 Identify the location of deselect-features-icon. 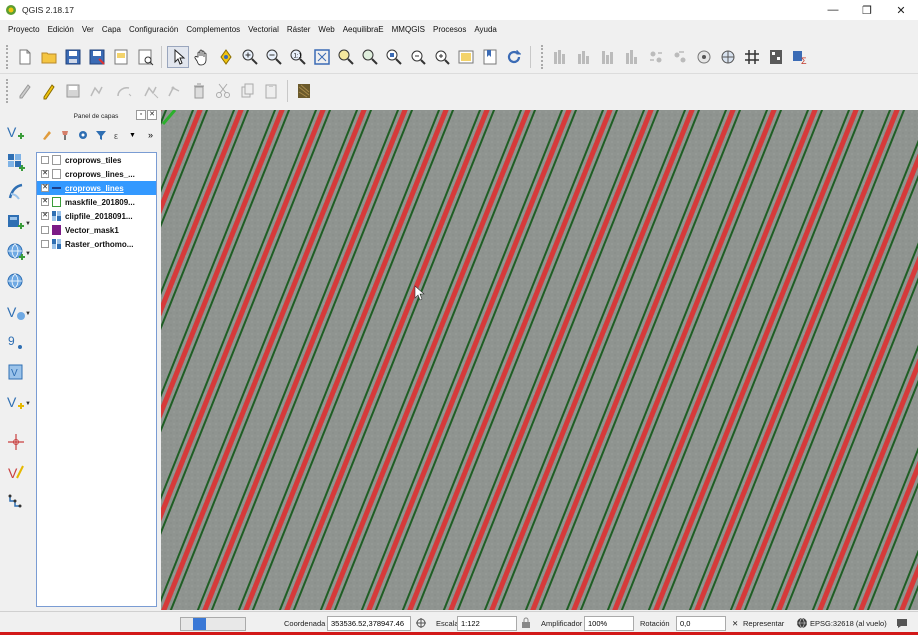
(632, 57).